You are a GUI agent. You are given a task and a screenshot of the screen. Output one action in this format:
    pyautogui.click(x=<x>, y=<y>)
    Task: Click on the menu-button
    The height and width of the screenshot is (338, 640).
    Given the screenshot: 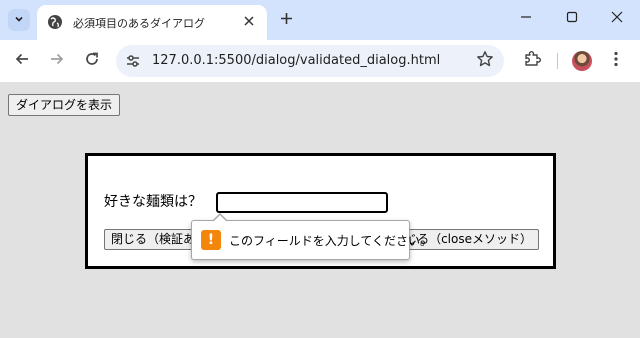 What is the action you would take?
    pyautogui.click(x=616, y=61)
    